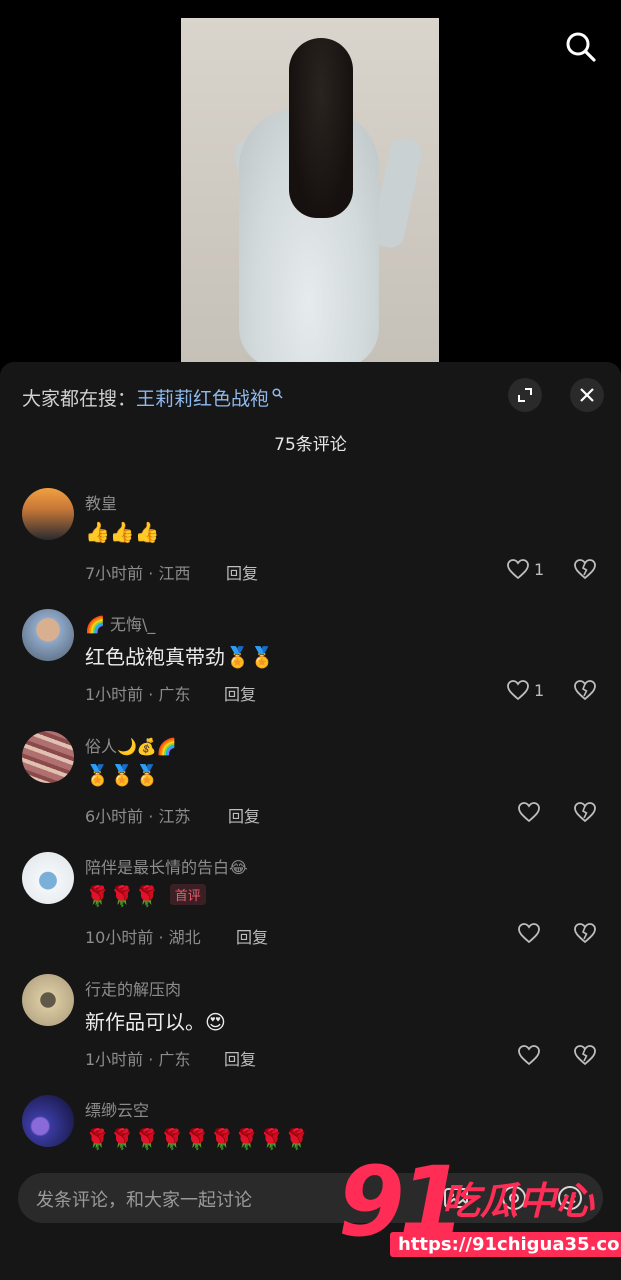 This screenshot has height=1280, width=621. What do you see at coordinates (180, 657) in the screenshot?
I see `comment-text: 红色战袍真带劲🏅🏅` at bounding box center [180, 657].